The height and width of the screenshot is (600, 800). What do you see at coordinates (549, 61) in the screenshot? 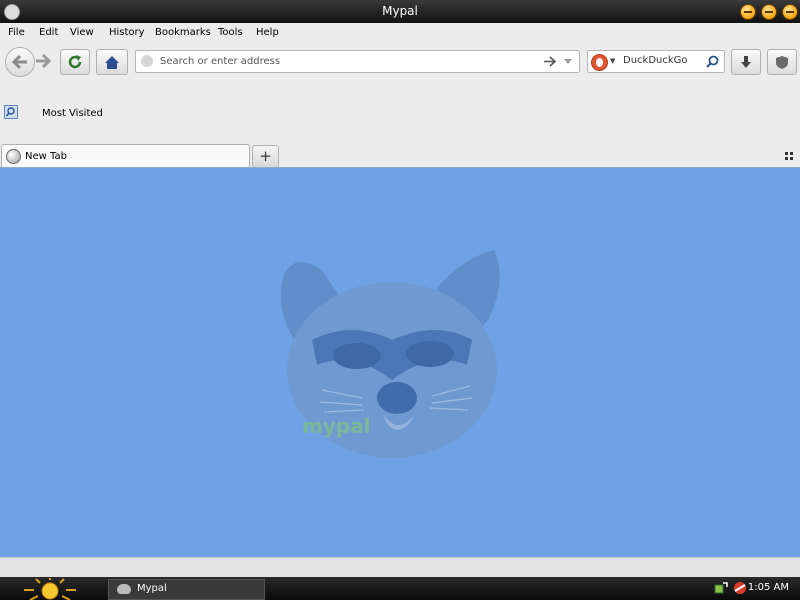
I see `go-arrow-icon` at bounding box center [549, 61].